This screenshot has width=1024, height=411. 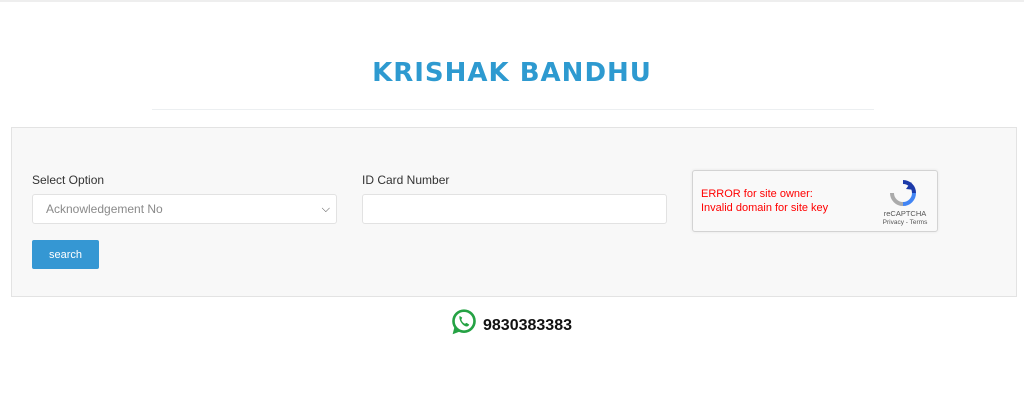 I want to click on recaptcha-brand: reCAPTCHA, so click(x=905, y=213).